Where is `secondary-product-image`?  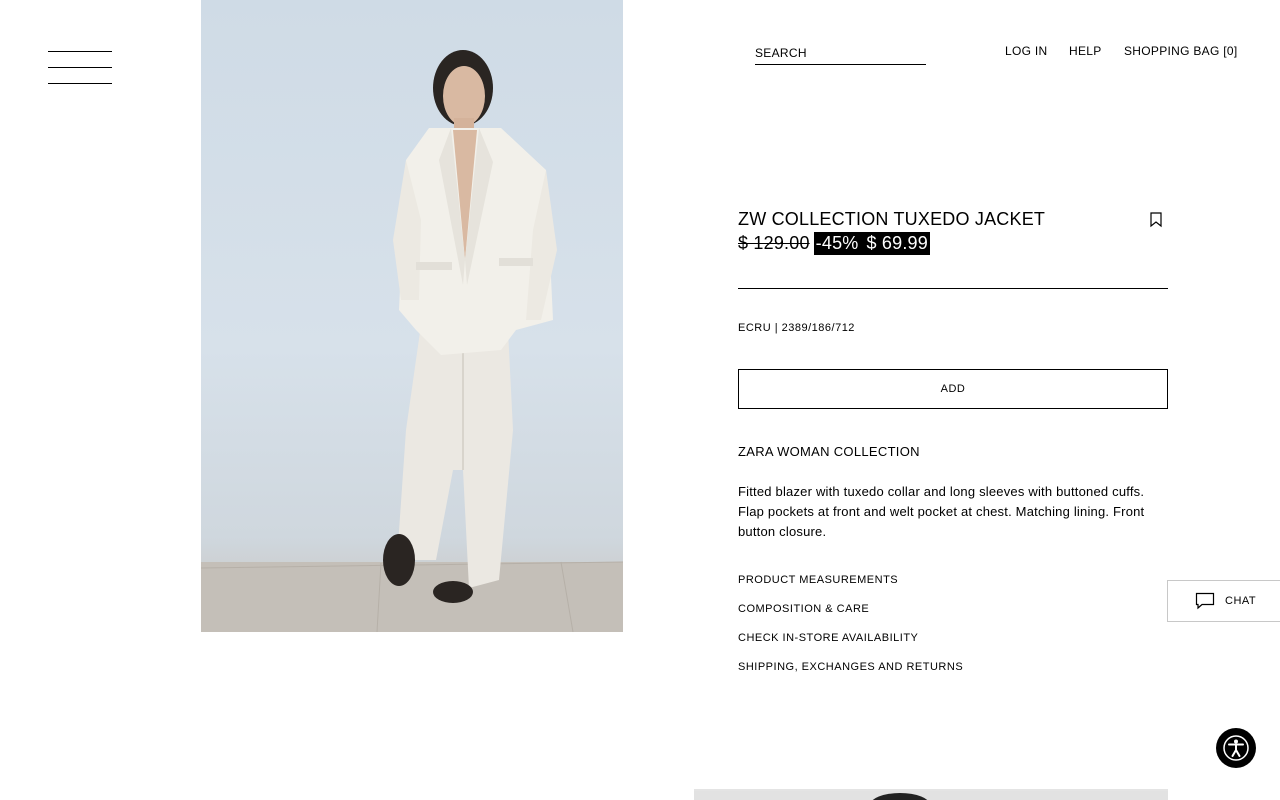
secondary-product-image is located at coordinates (931, 794).